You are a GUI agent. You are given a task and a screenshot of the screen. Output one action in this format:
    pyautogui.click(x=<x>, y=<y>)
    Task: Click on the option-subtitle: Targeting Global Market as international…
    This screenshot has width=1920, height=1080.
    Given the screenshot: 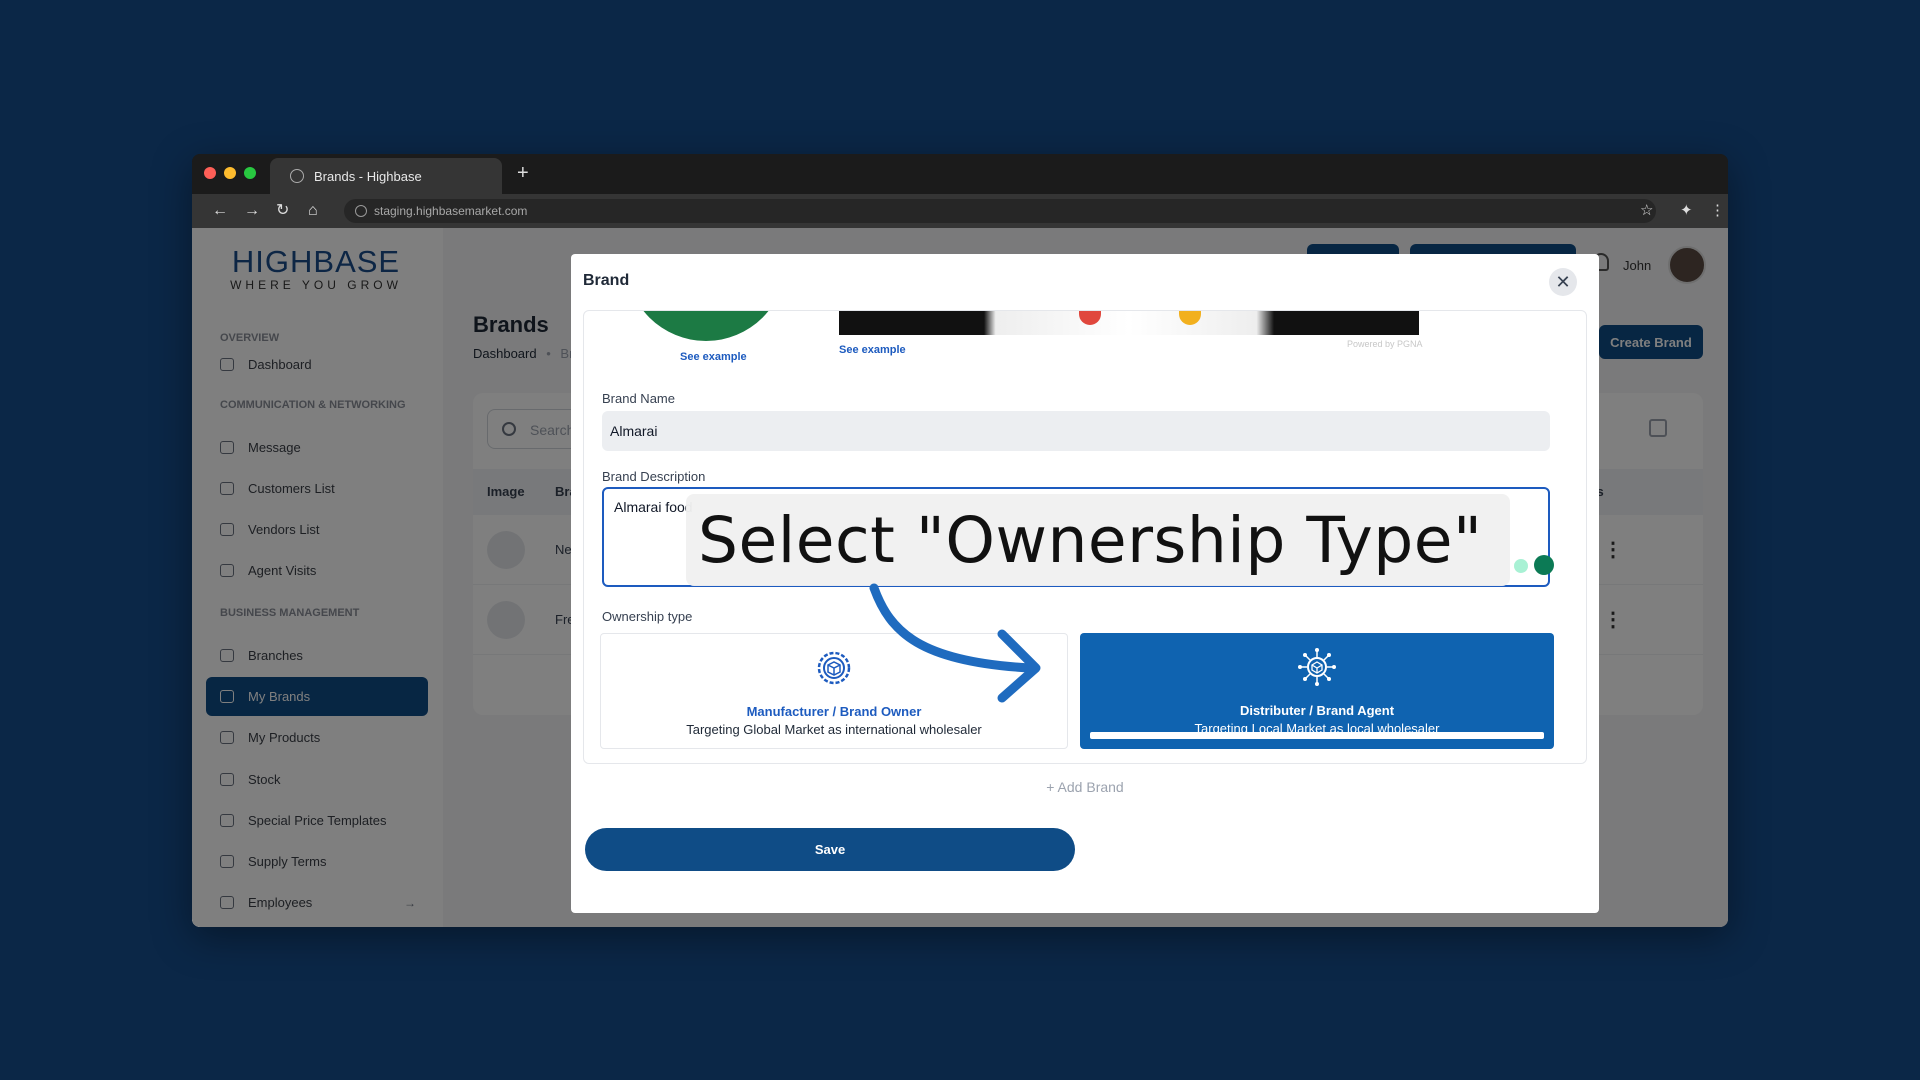 What is the action you would take?
    pyautogui.click(x=834, y=729)
    